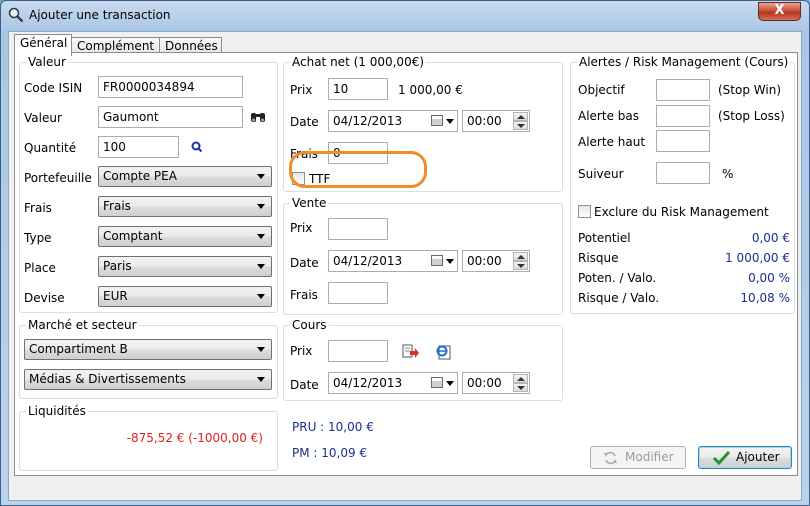 The height and width of the screenshot is (506, 810). I want to click on type-label: Type, so click(38, 238).